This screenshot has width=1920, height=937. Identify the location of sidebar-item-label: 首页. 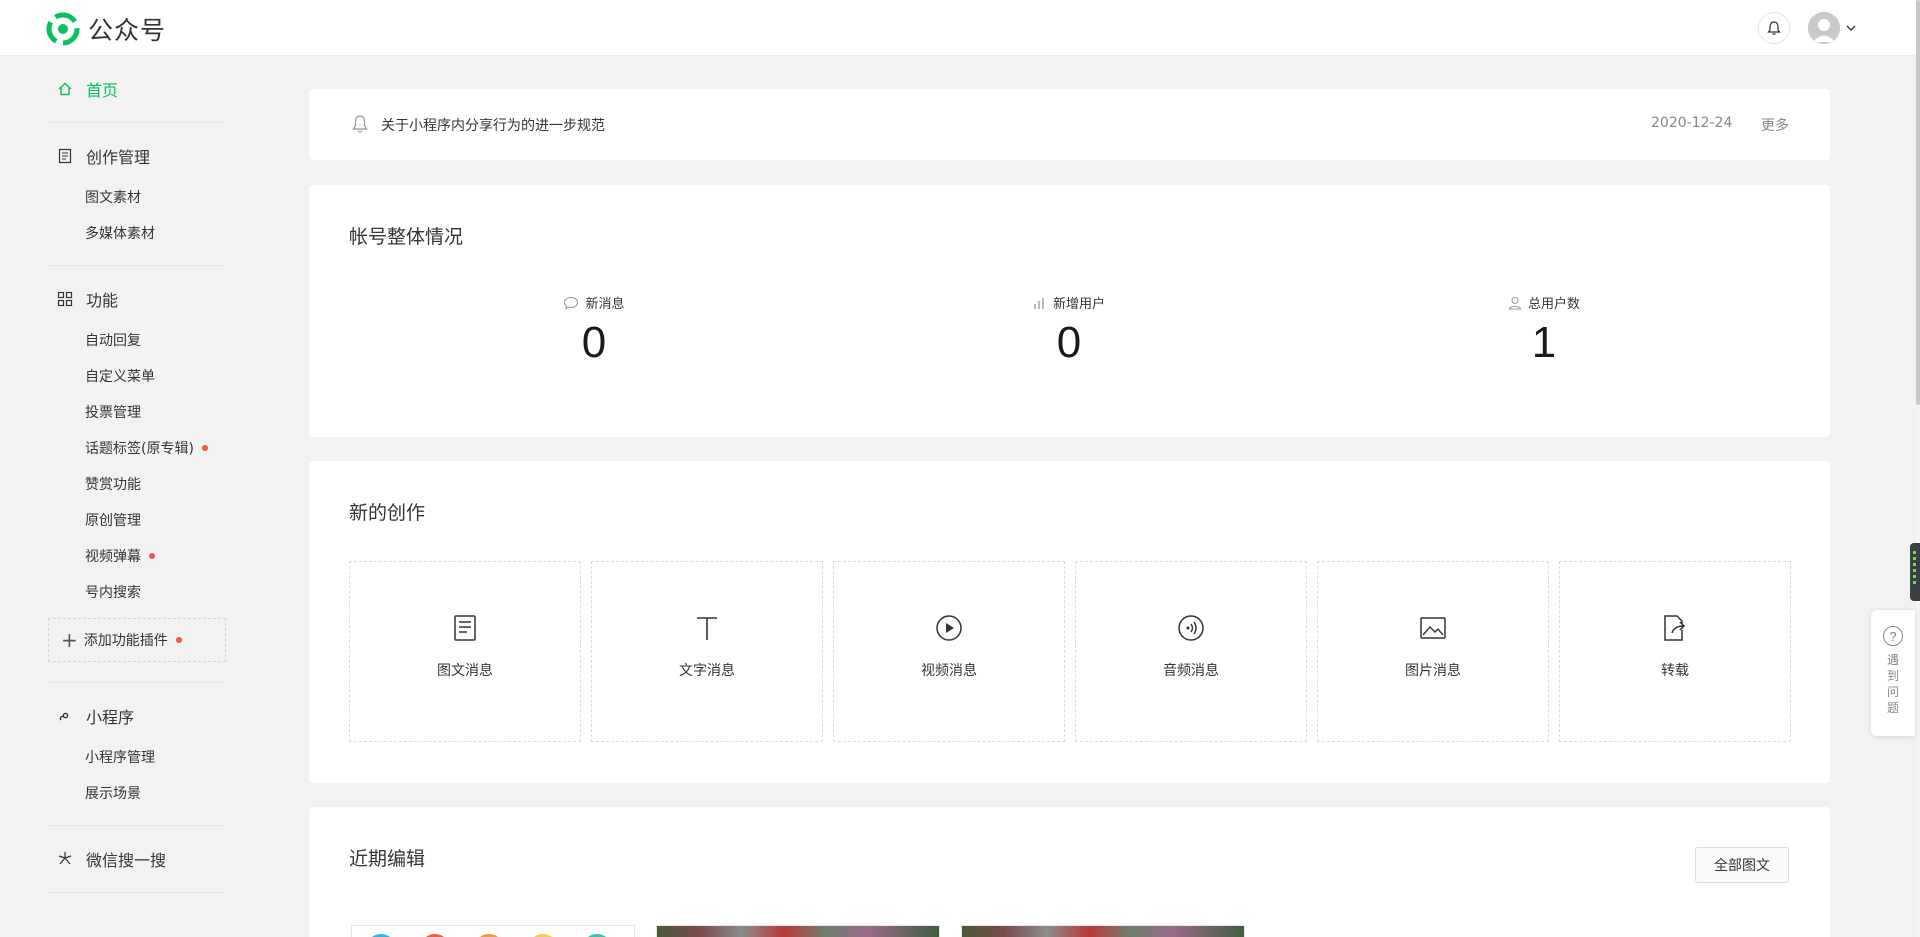
(102, 90).